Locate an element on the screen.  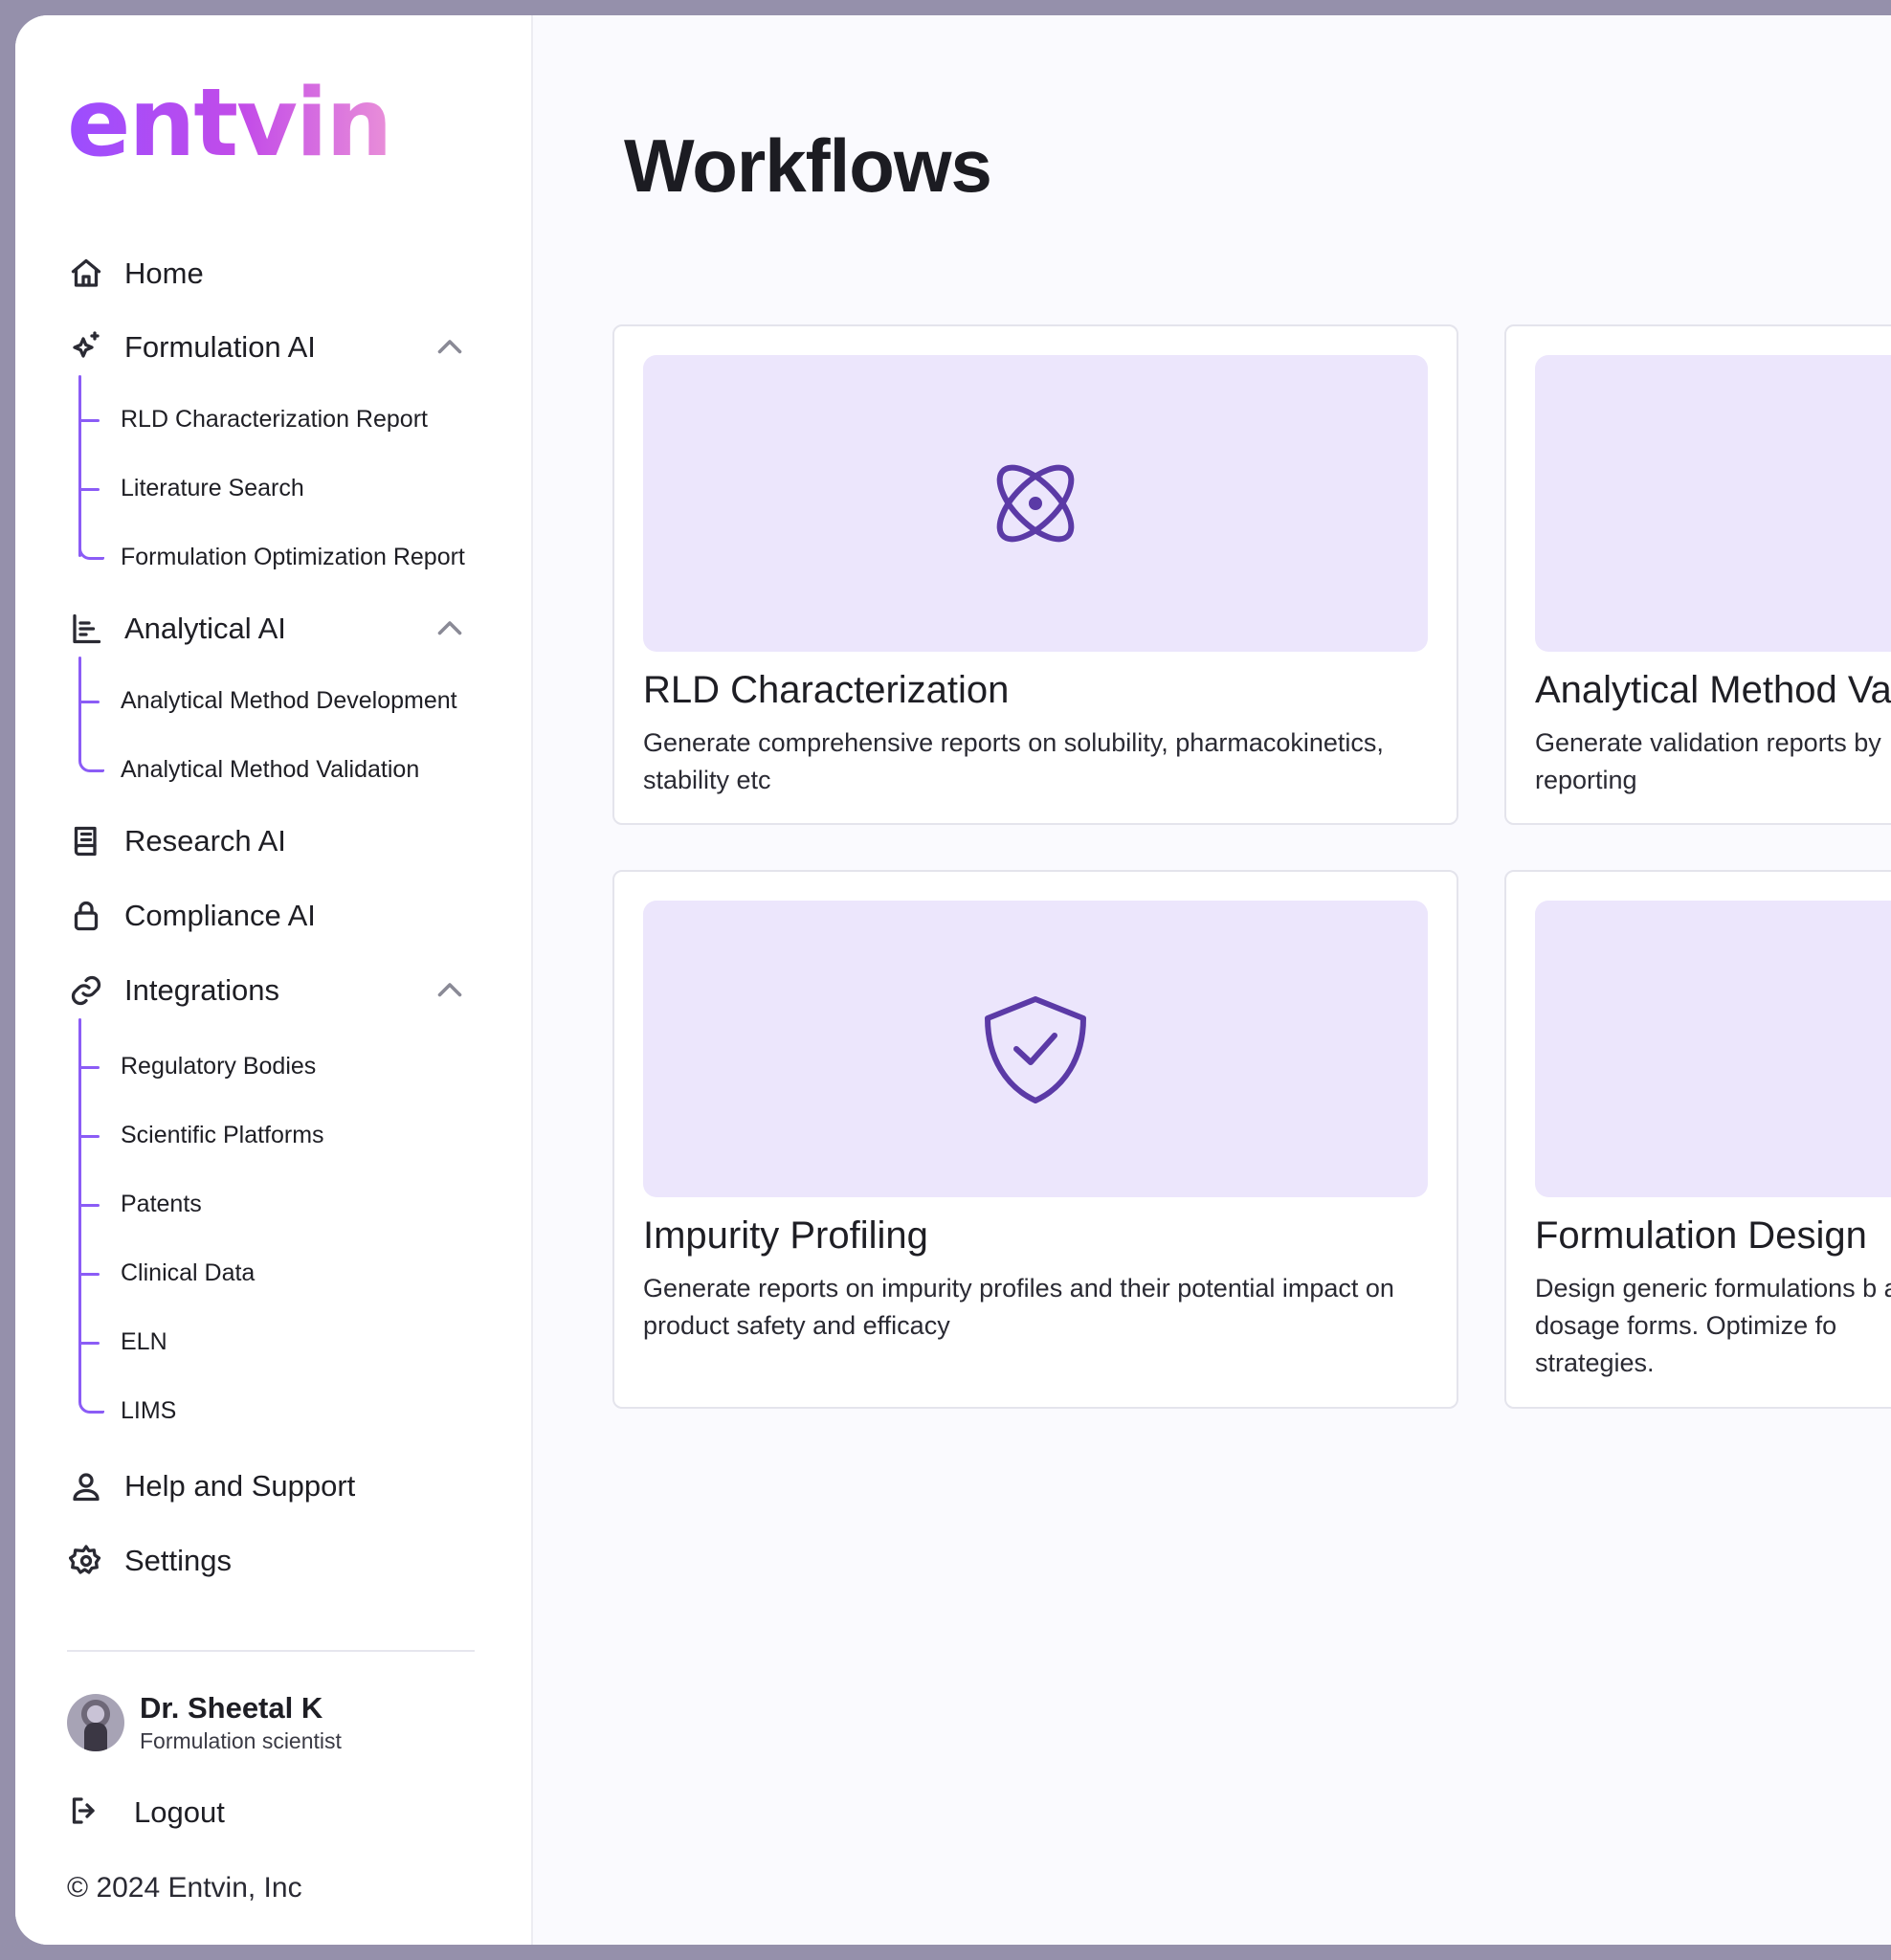
sidebar-subitem-eln: ELN is located at coordinates (122, 1342).